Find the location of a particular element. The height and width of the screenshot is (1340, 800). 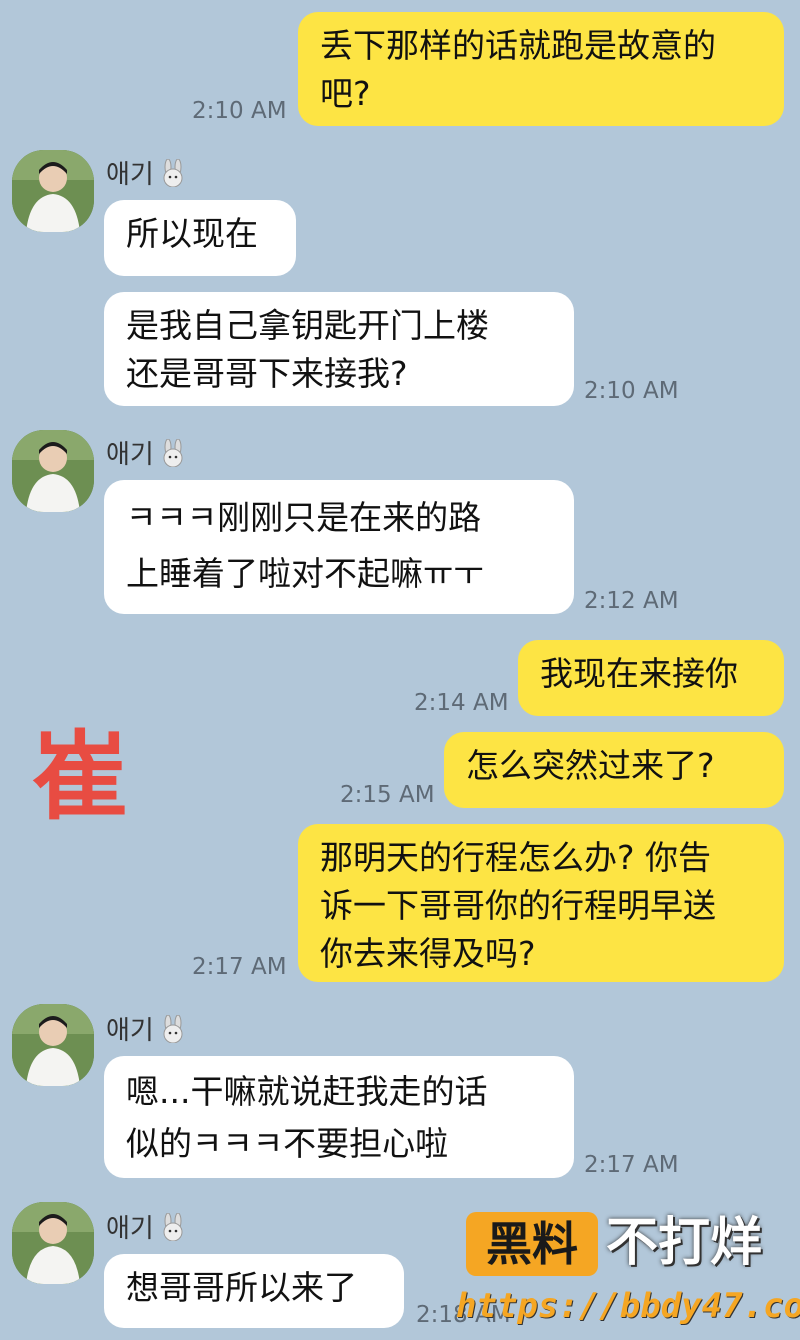

message-bubble-received: 是我自己拿钥匙开门上楼 还是哥哥下来接我? is located at coordinates (339, 349).